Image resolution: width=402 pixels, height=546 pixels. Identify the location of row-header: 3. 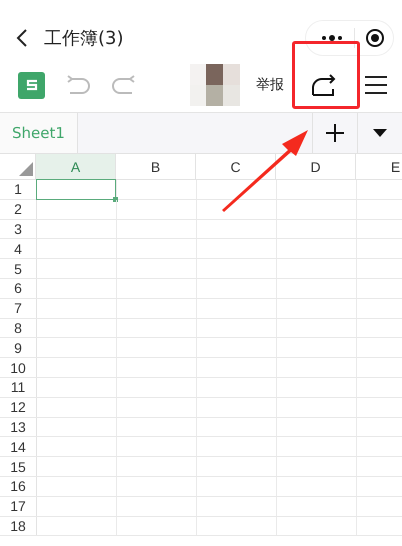
(18, 229).